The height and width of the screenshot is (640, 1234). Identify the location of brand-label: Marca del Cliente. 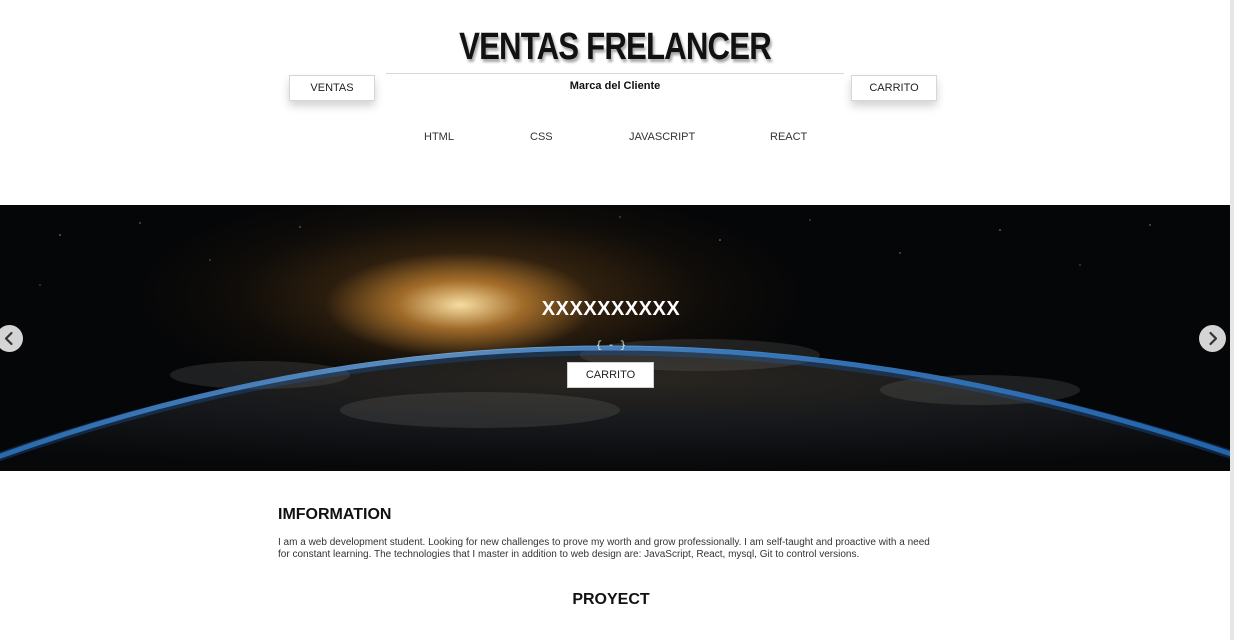
(615, 86).